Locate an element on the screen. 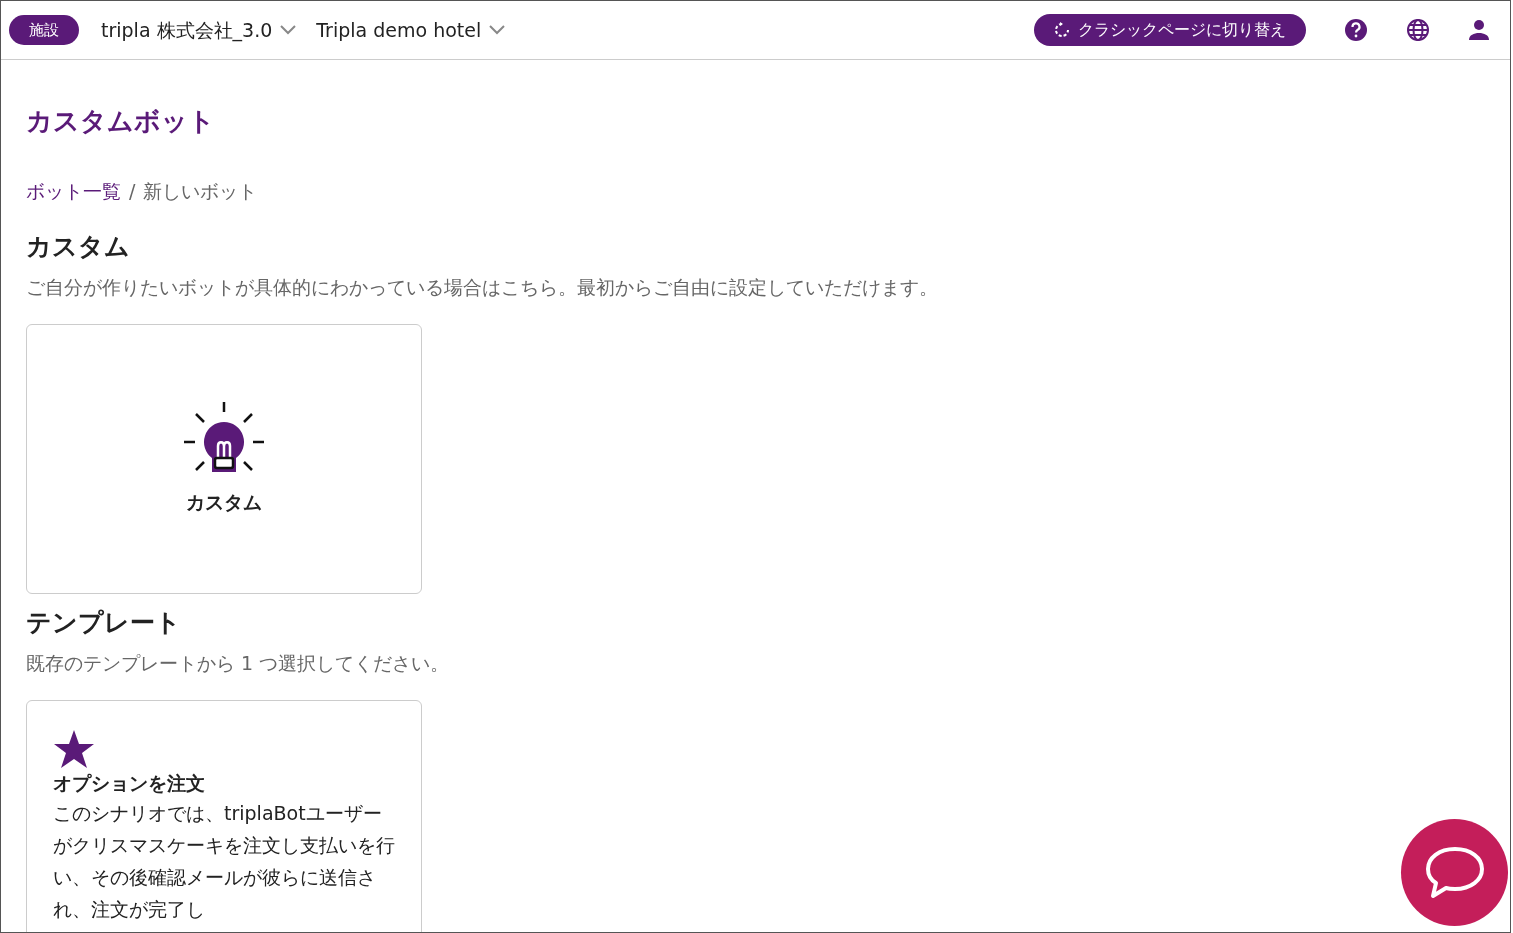  section-heading: テンプレート is located at coordinates (104, 622).